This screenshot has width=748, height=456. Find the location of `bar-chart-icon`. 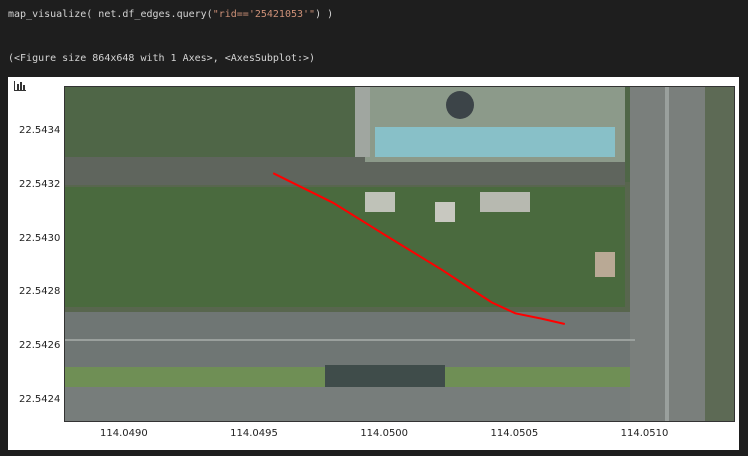

bar-chart-icon is located at coordinates (20, 86).